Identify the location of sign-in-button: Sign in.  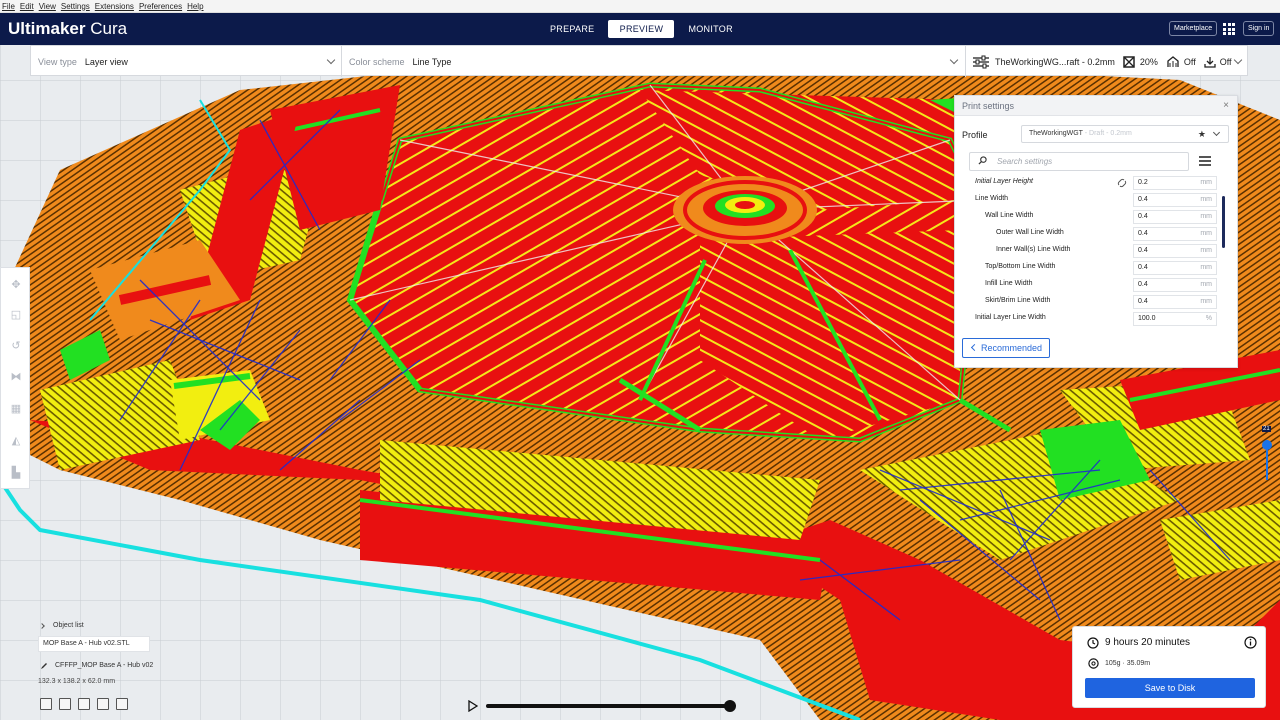
(1259, 28).